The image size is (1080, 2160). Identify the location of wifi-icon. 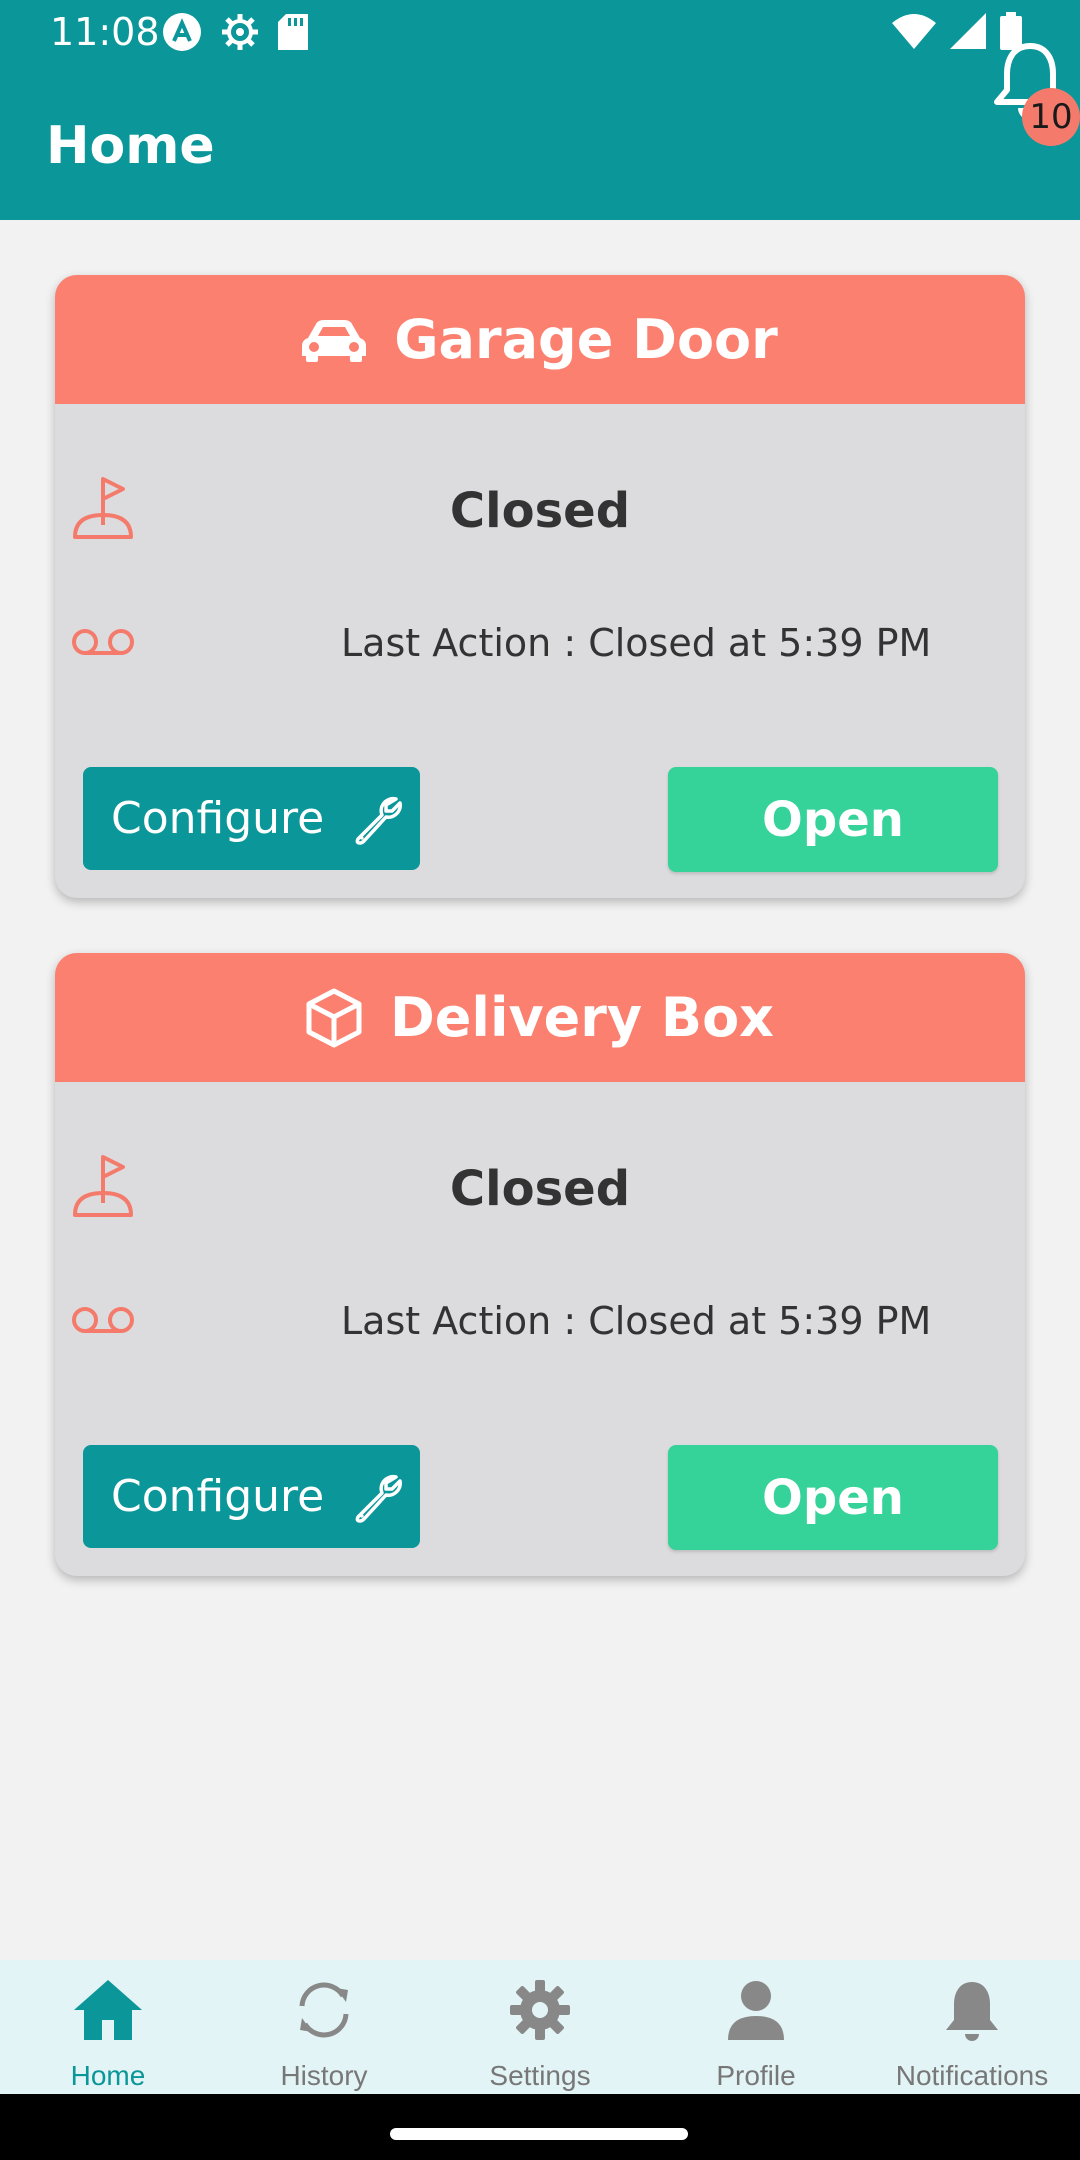
(914, 31).